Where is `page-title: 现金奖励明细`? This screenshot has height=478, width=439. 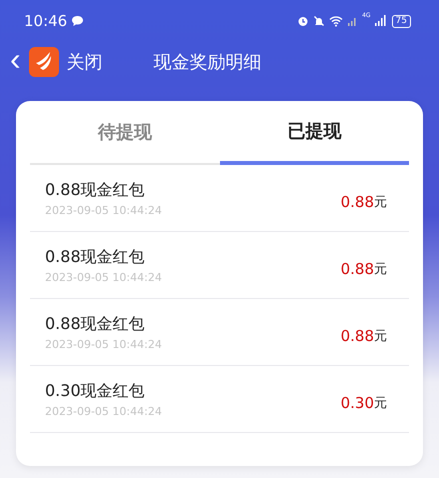
page-title: 现金奖励明细 is located at coordinates (208, 62).